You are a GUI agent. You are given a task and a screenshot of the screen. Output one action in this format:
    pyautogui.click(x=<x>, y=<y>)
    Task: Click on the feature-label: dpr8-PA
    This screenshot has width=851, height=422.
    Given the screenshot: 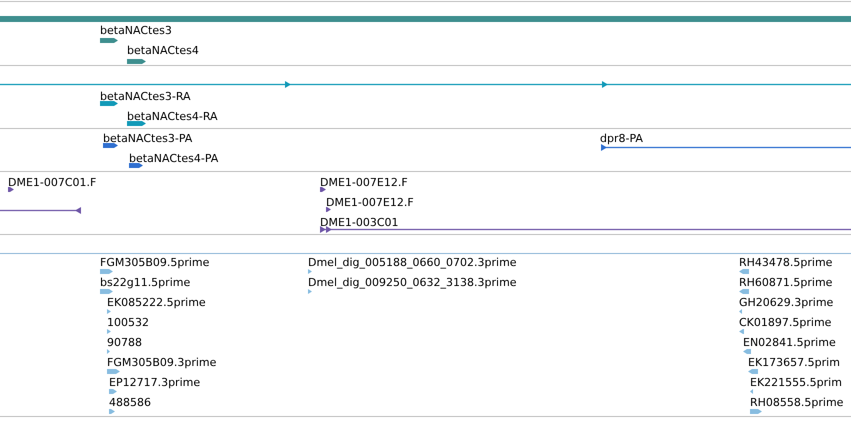 What is the action you would take?
    pyautogui.click(x=621, y=138)
    